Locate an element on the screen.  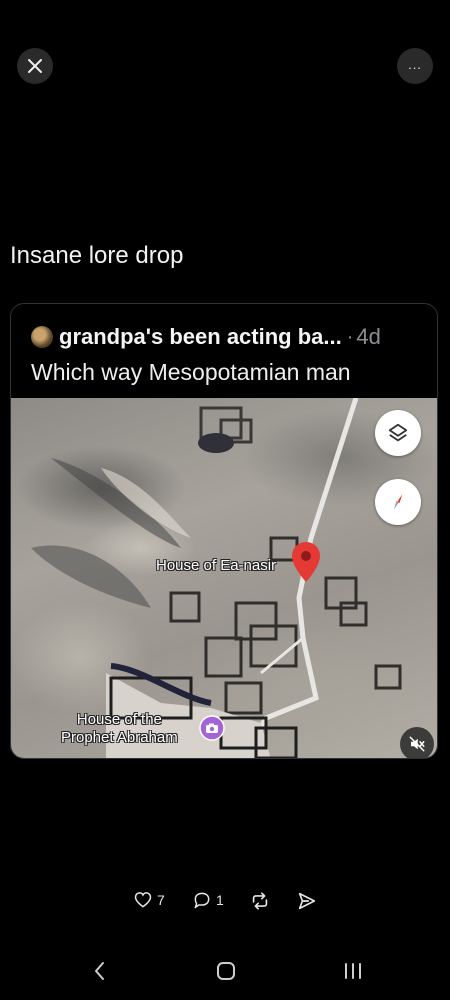
compass-icon is located at coordinates (398, 502).